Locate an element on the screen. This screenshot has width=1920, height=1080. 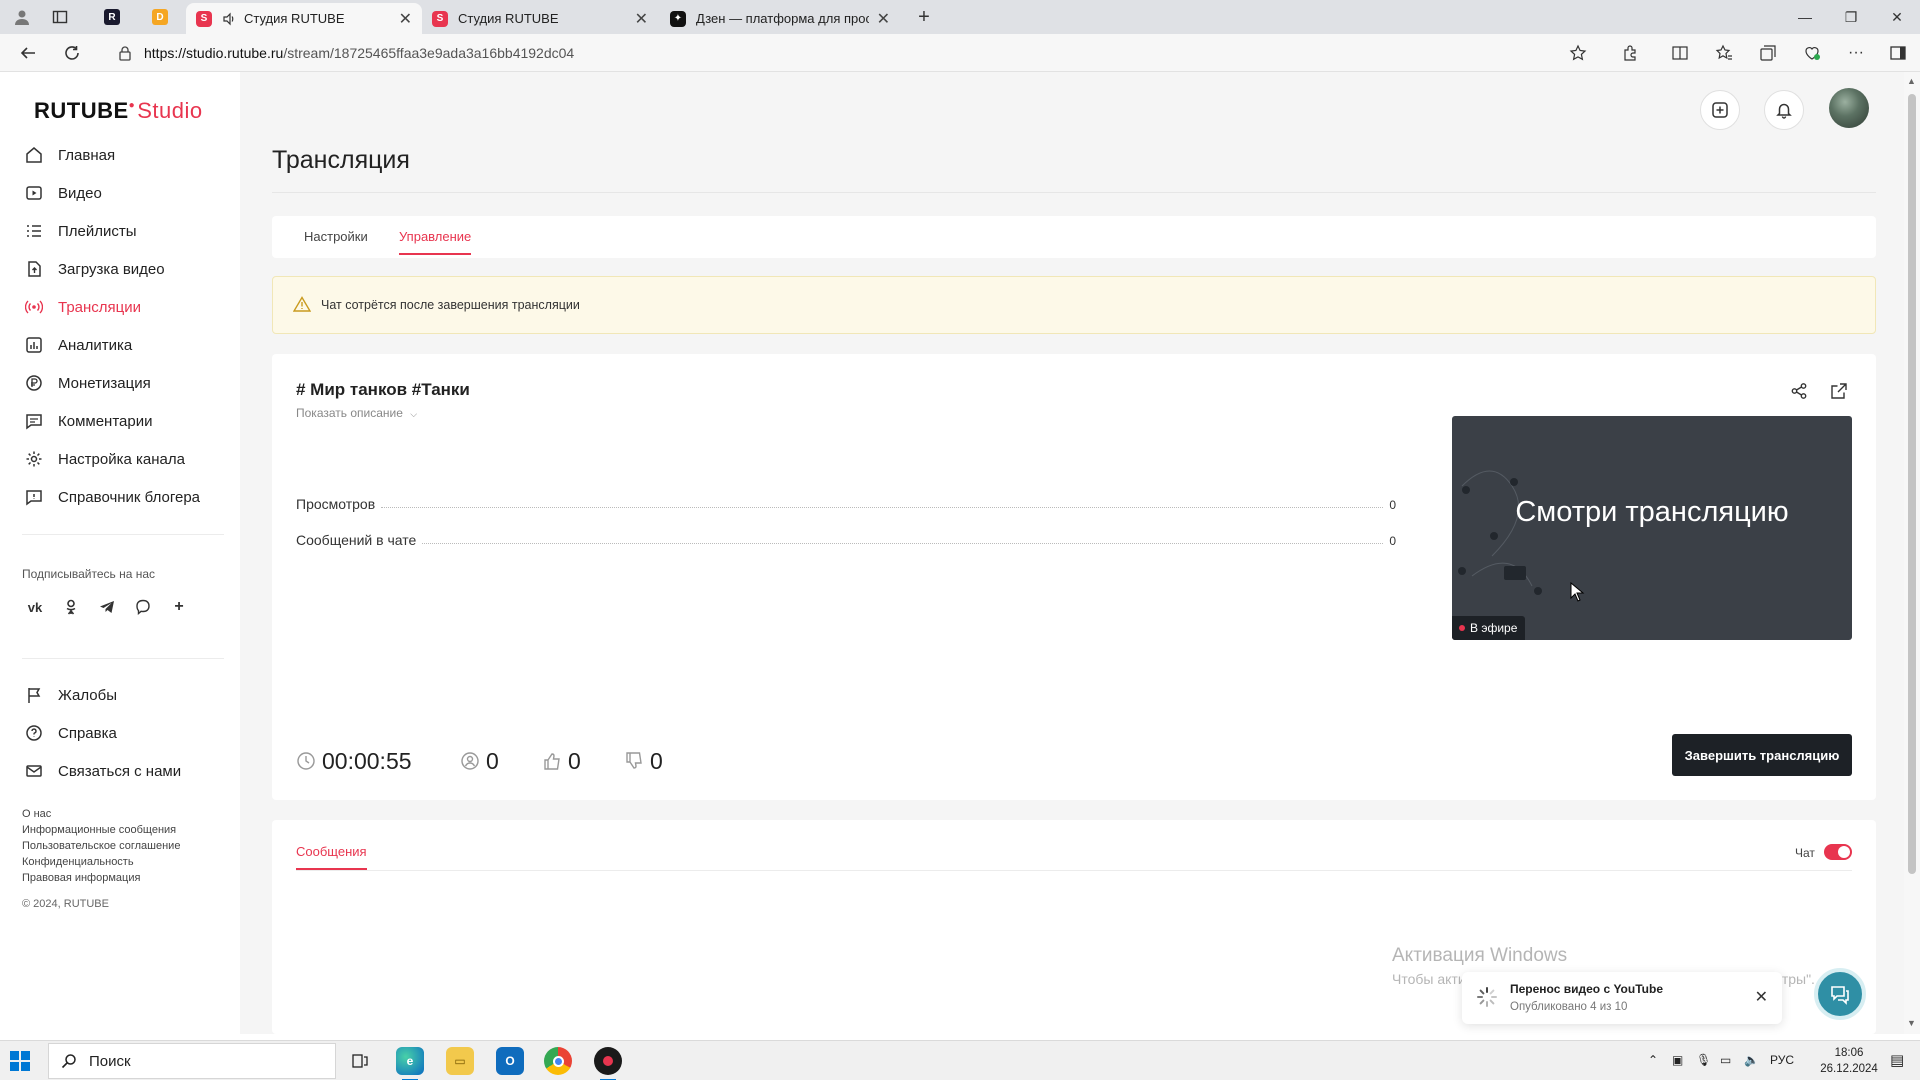
viber-icon is located at coordinates (143, 607).